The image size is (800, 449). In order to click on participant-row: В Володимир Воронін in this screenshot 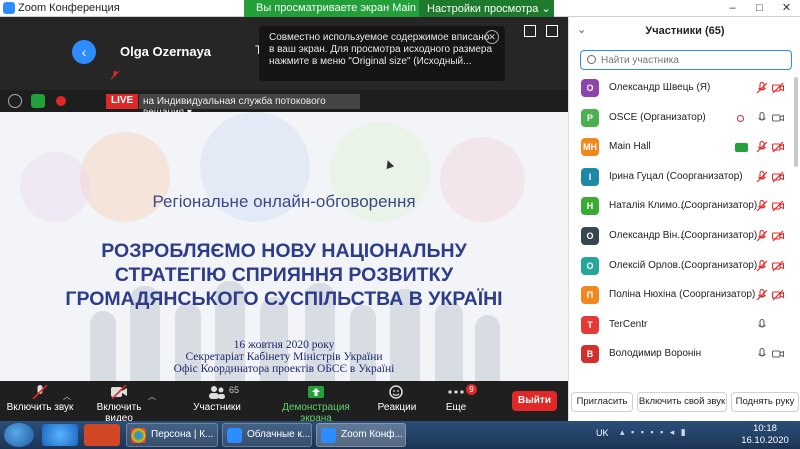, I will do `click(684, 354)`.